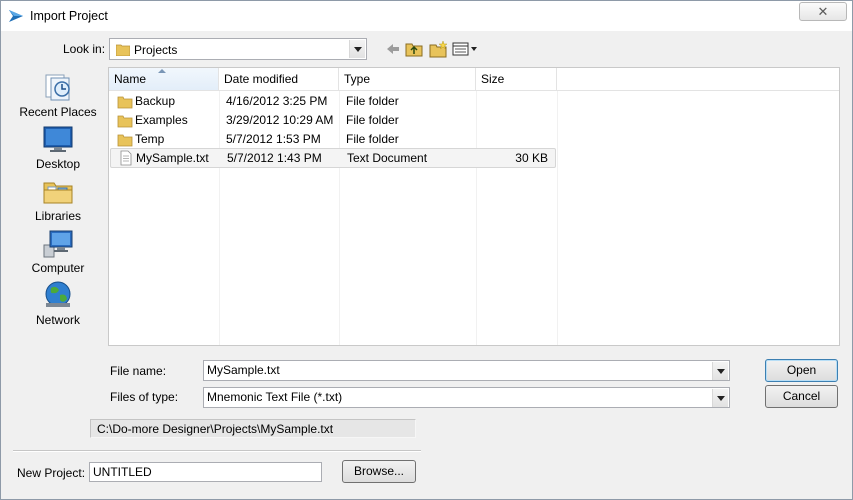  What do you see at coordinates (69, 16) in the screenshot?
I see `window-title: Import Project` at bounding box center [69, 16].